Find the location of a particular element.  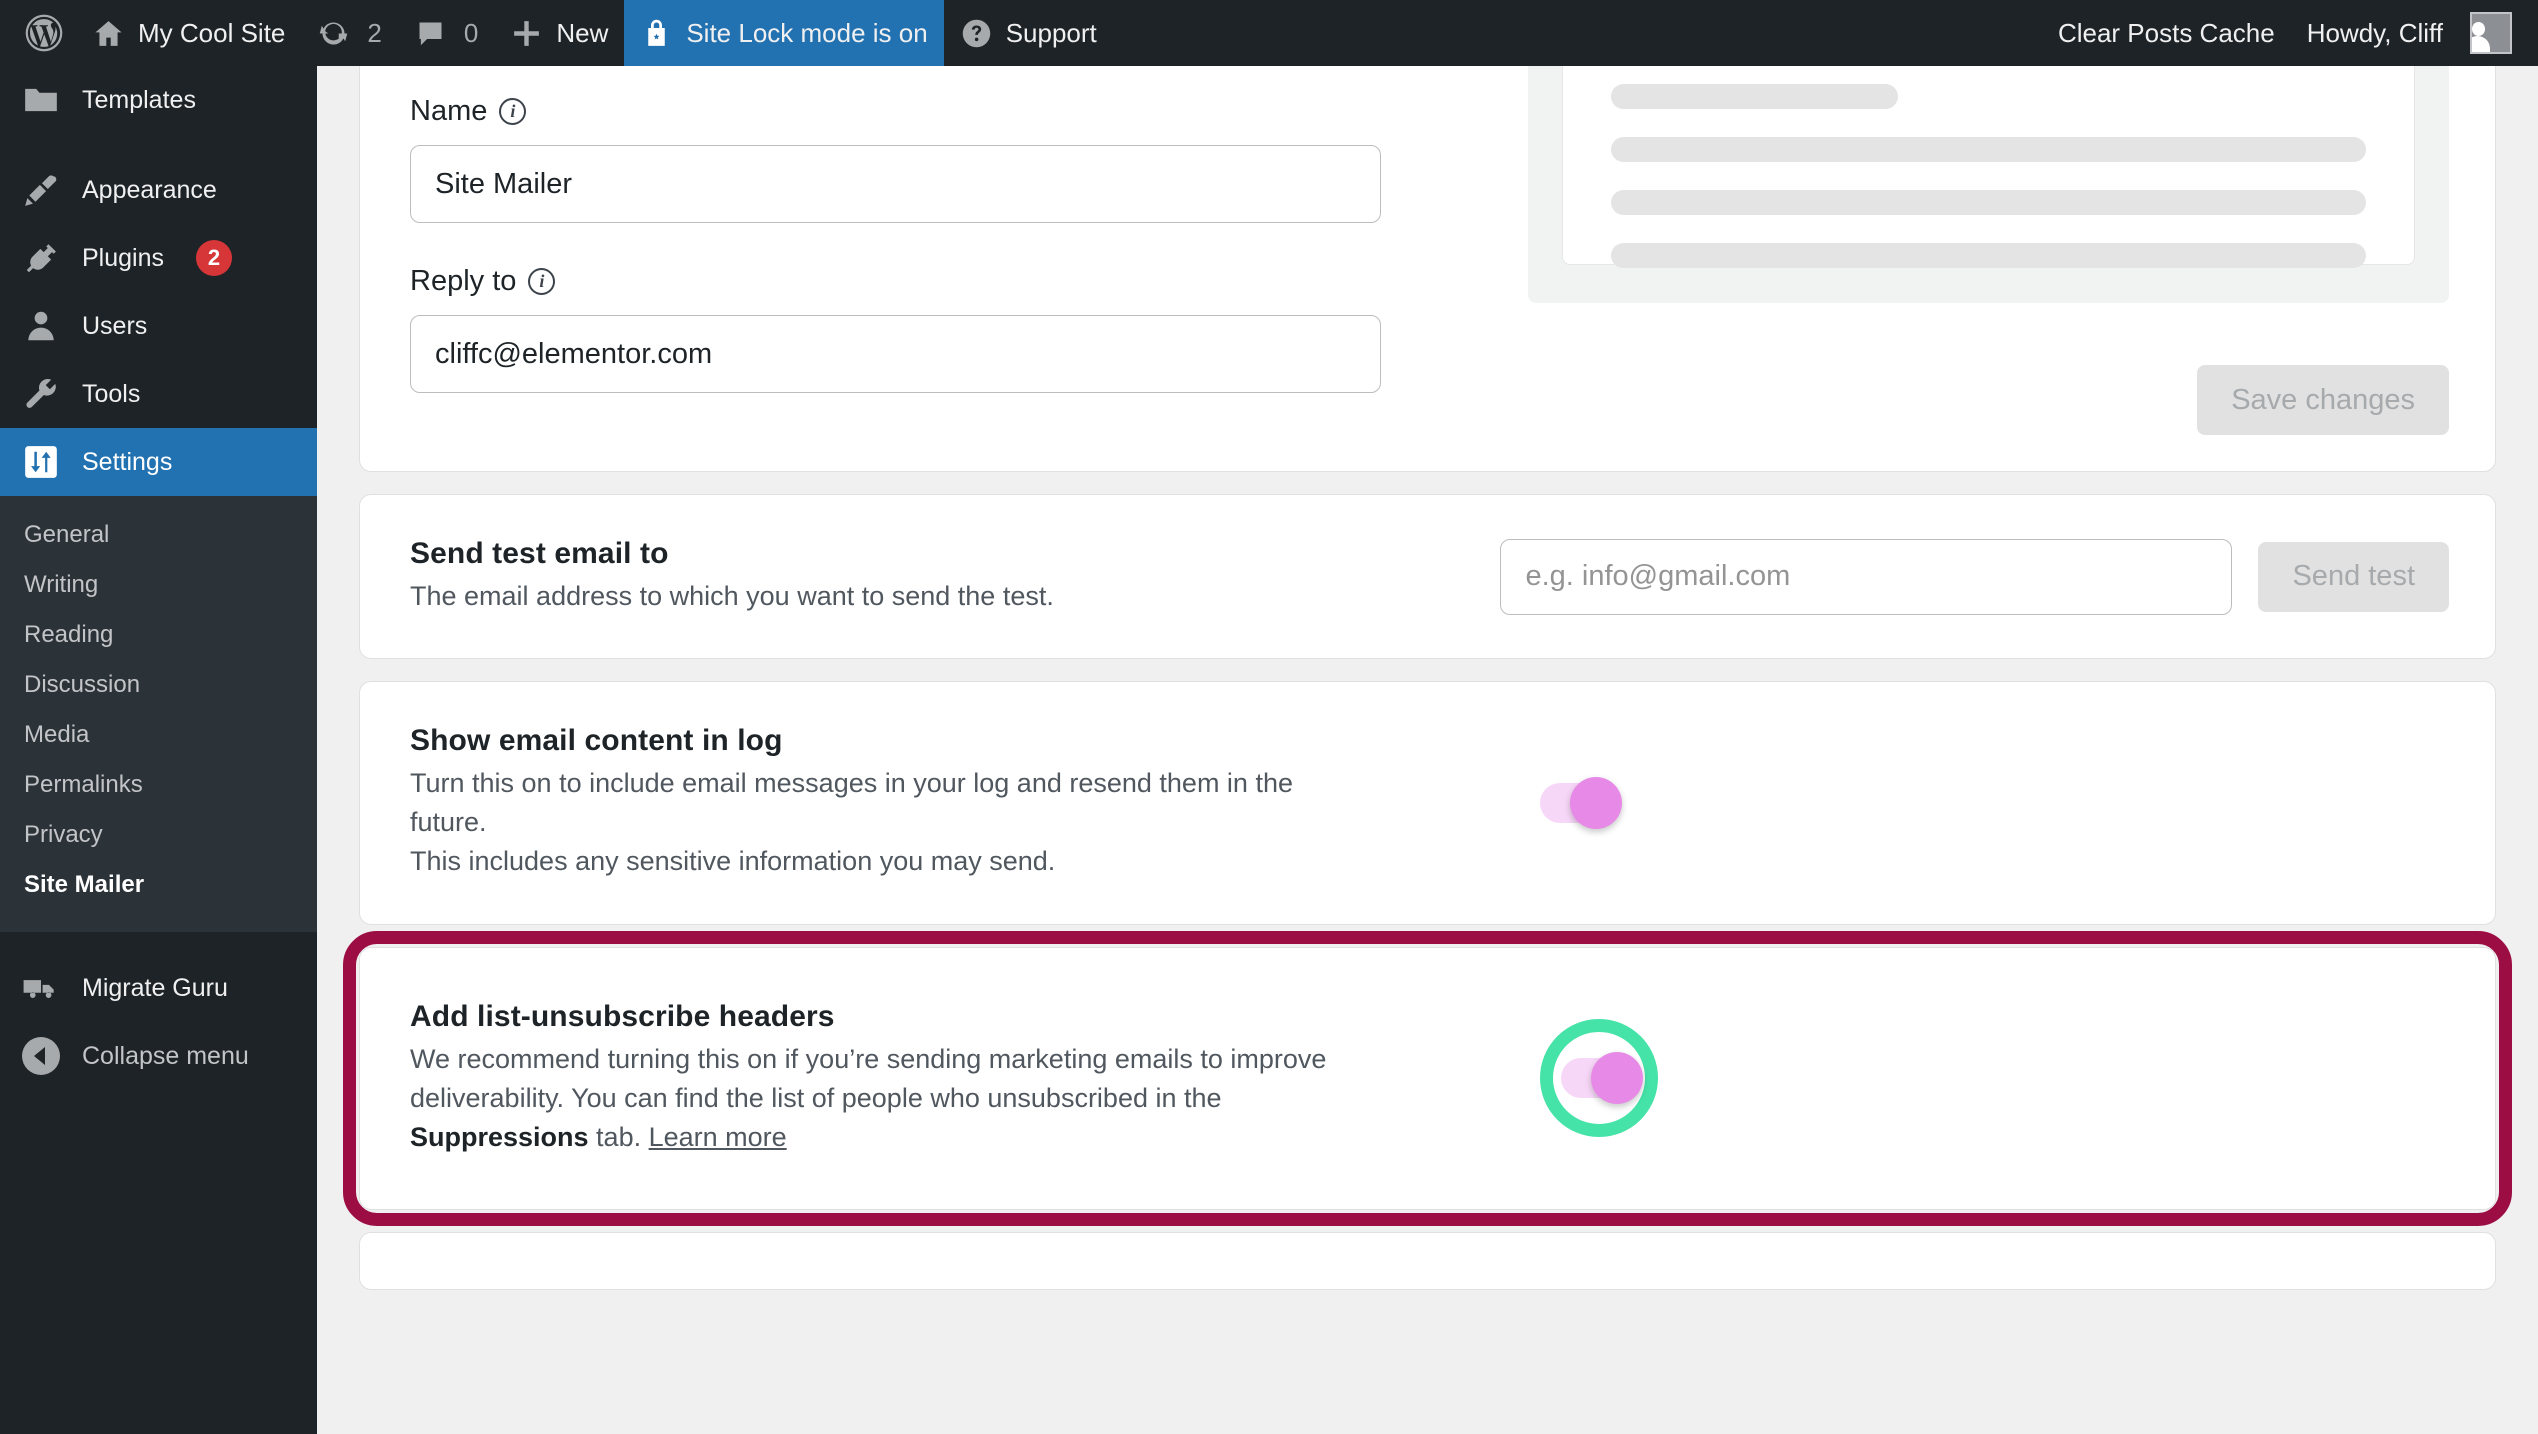

submenu-label: Discussion is located at coordinates (82, 684).